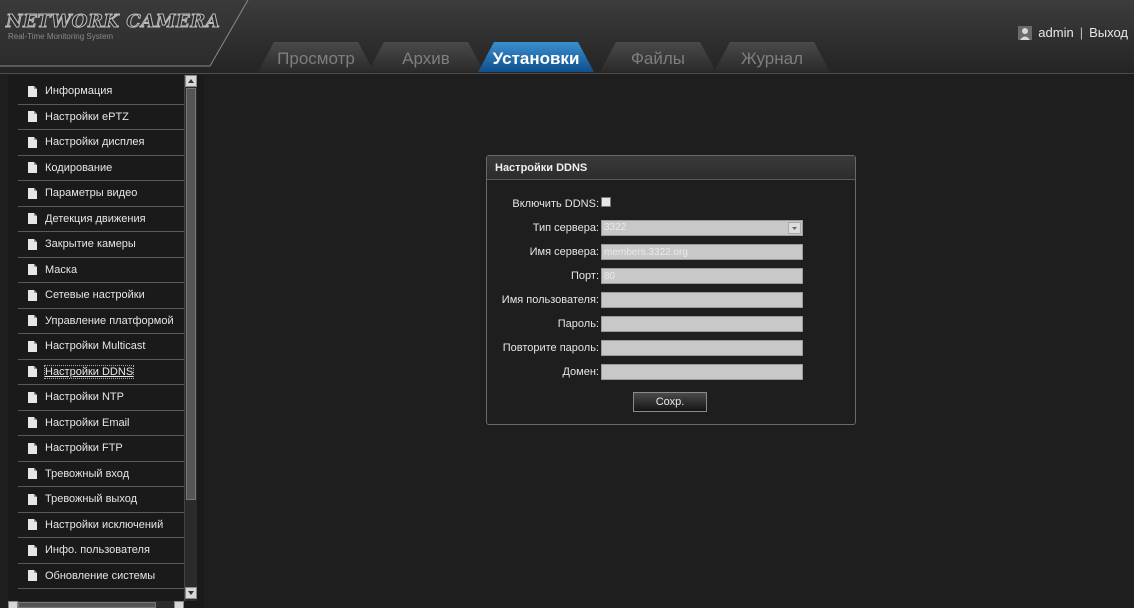  What do you see at coordinates (101, 270) in the screenshot?
I see `sidebar-item: Маска` at bounding box center [101, 270].